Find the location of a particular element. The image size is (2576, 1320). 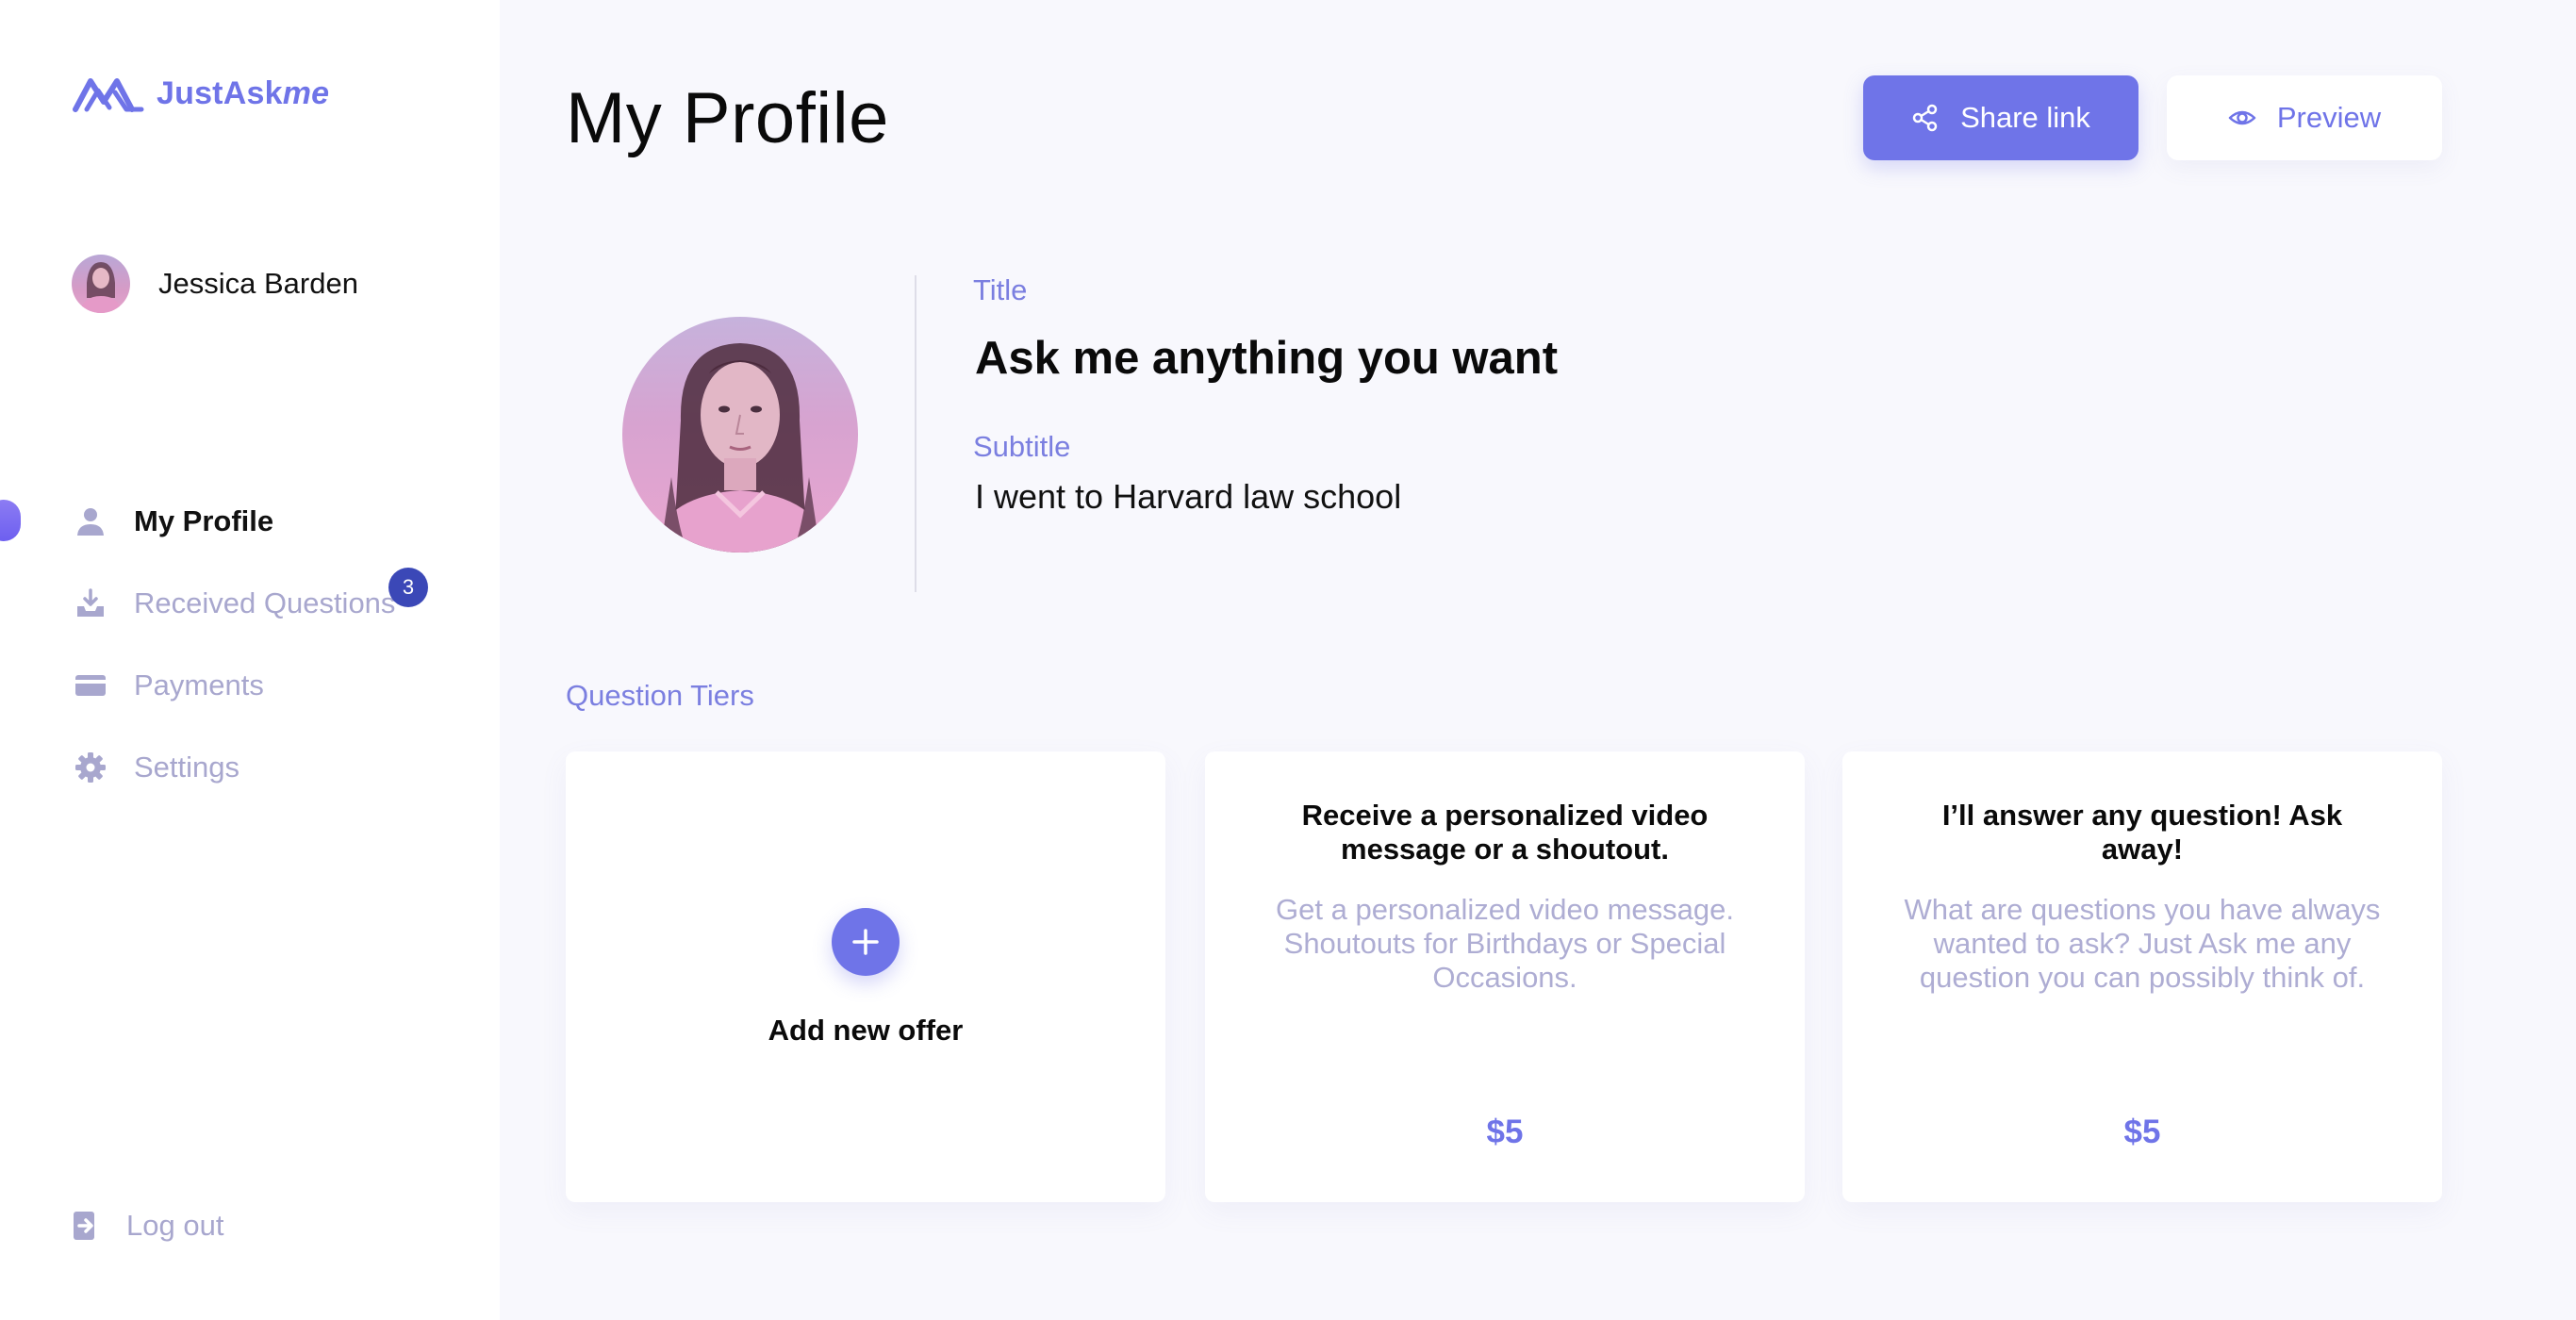

inbox-download-icon is located at coordinates (90, 603).